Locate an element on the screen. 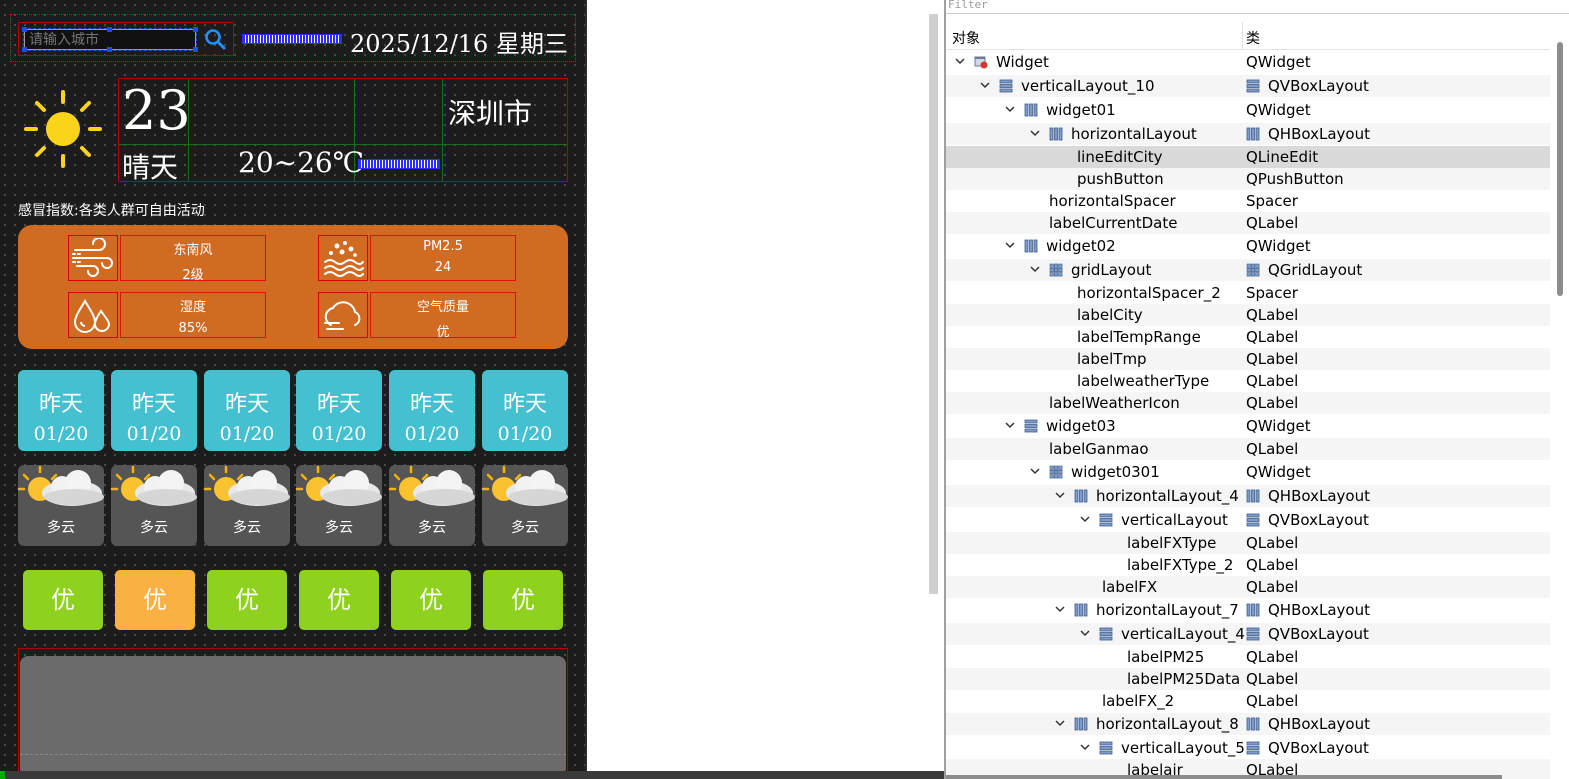 The image size is (1569, 779). current-date-label: 2025/12/16 星期三 is located at coordinates (459, 44).